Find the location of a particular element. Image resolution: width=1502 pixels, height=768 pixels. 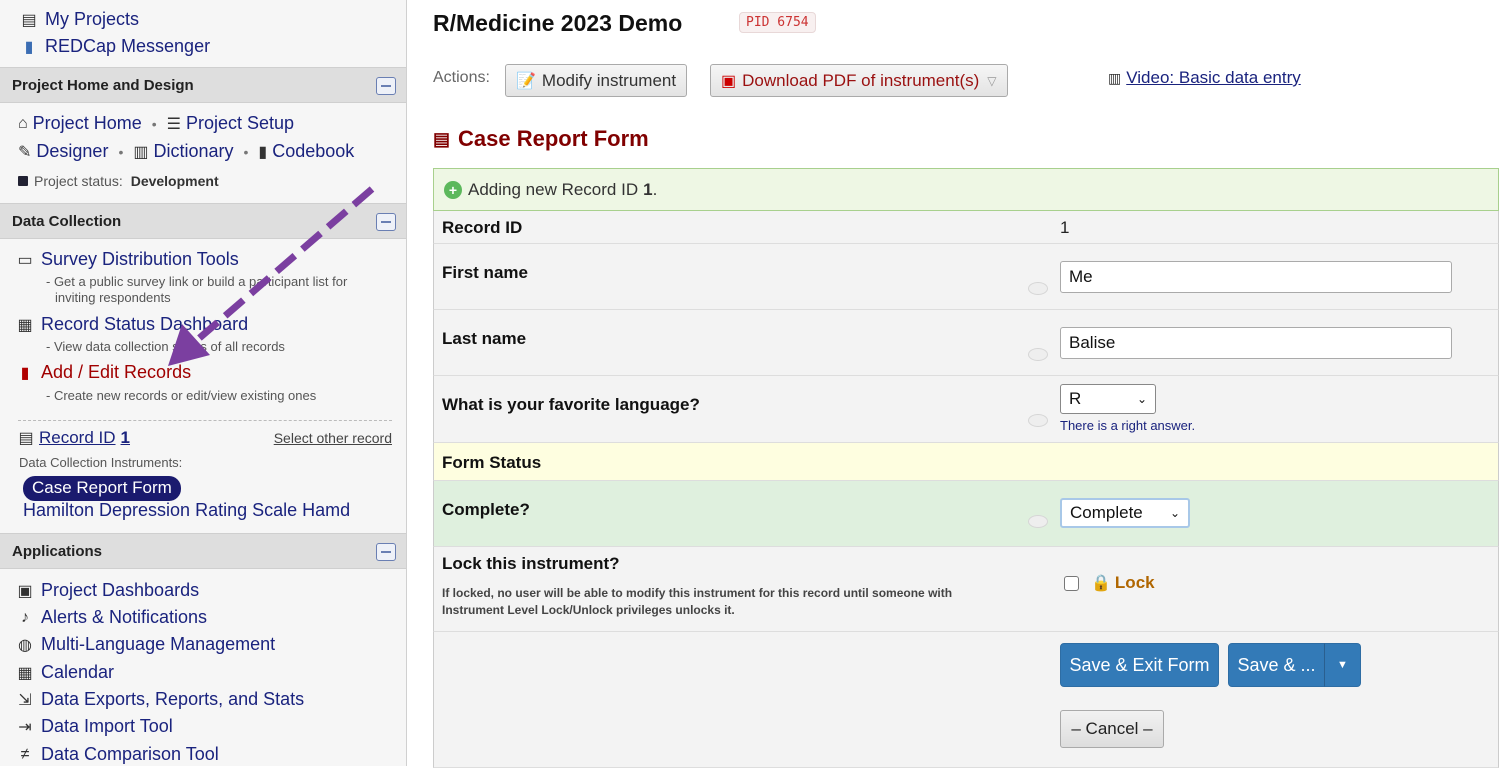

record-status-dashboard-link: ▦ Record Status Dashboard is located at coordinates (131, 324).